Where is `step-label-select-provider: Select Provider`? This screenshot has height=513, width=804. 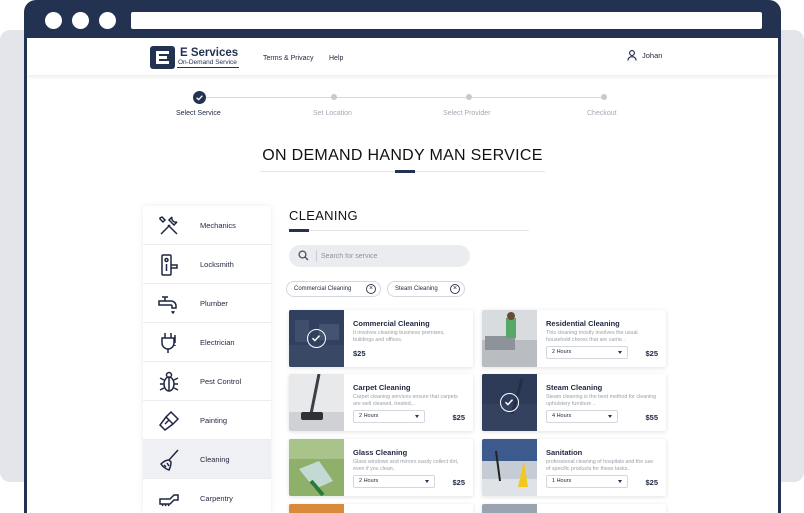 step-label-select-provider: Select Provider is located at coordinates (466, 113).